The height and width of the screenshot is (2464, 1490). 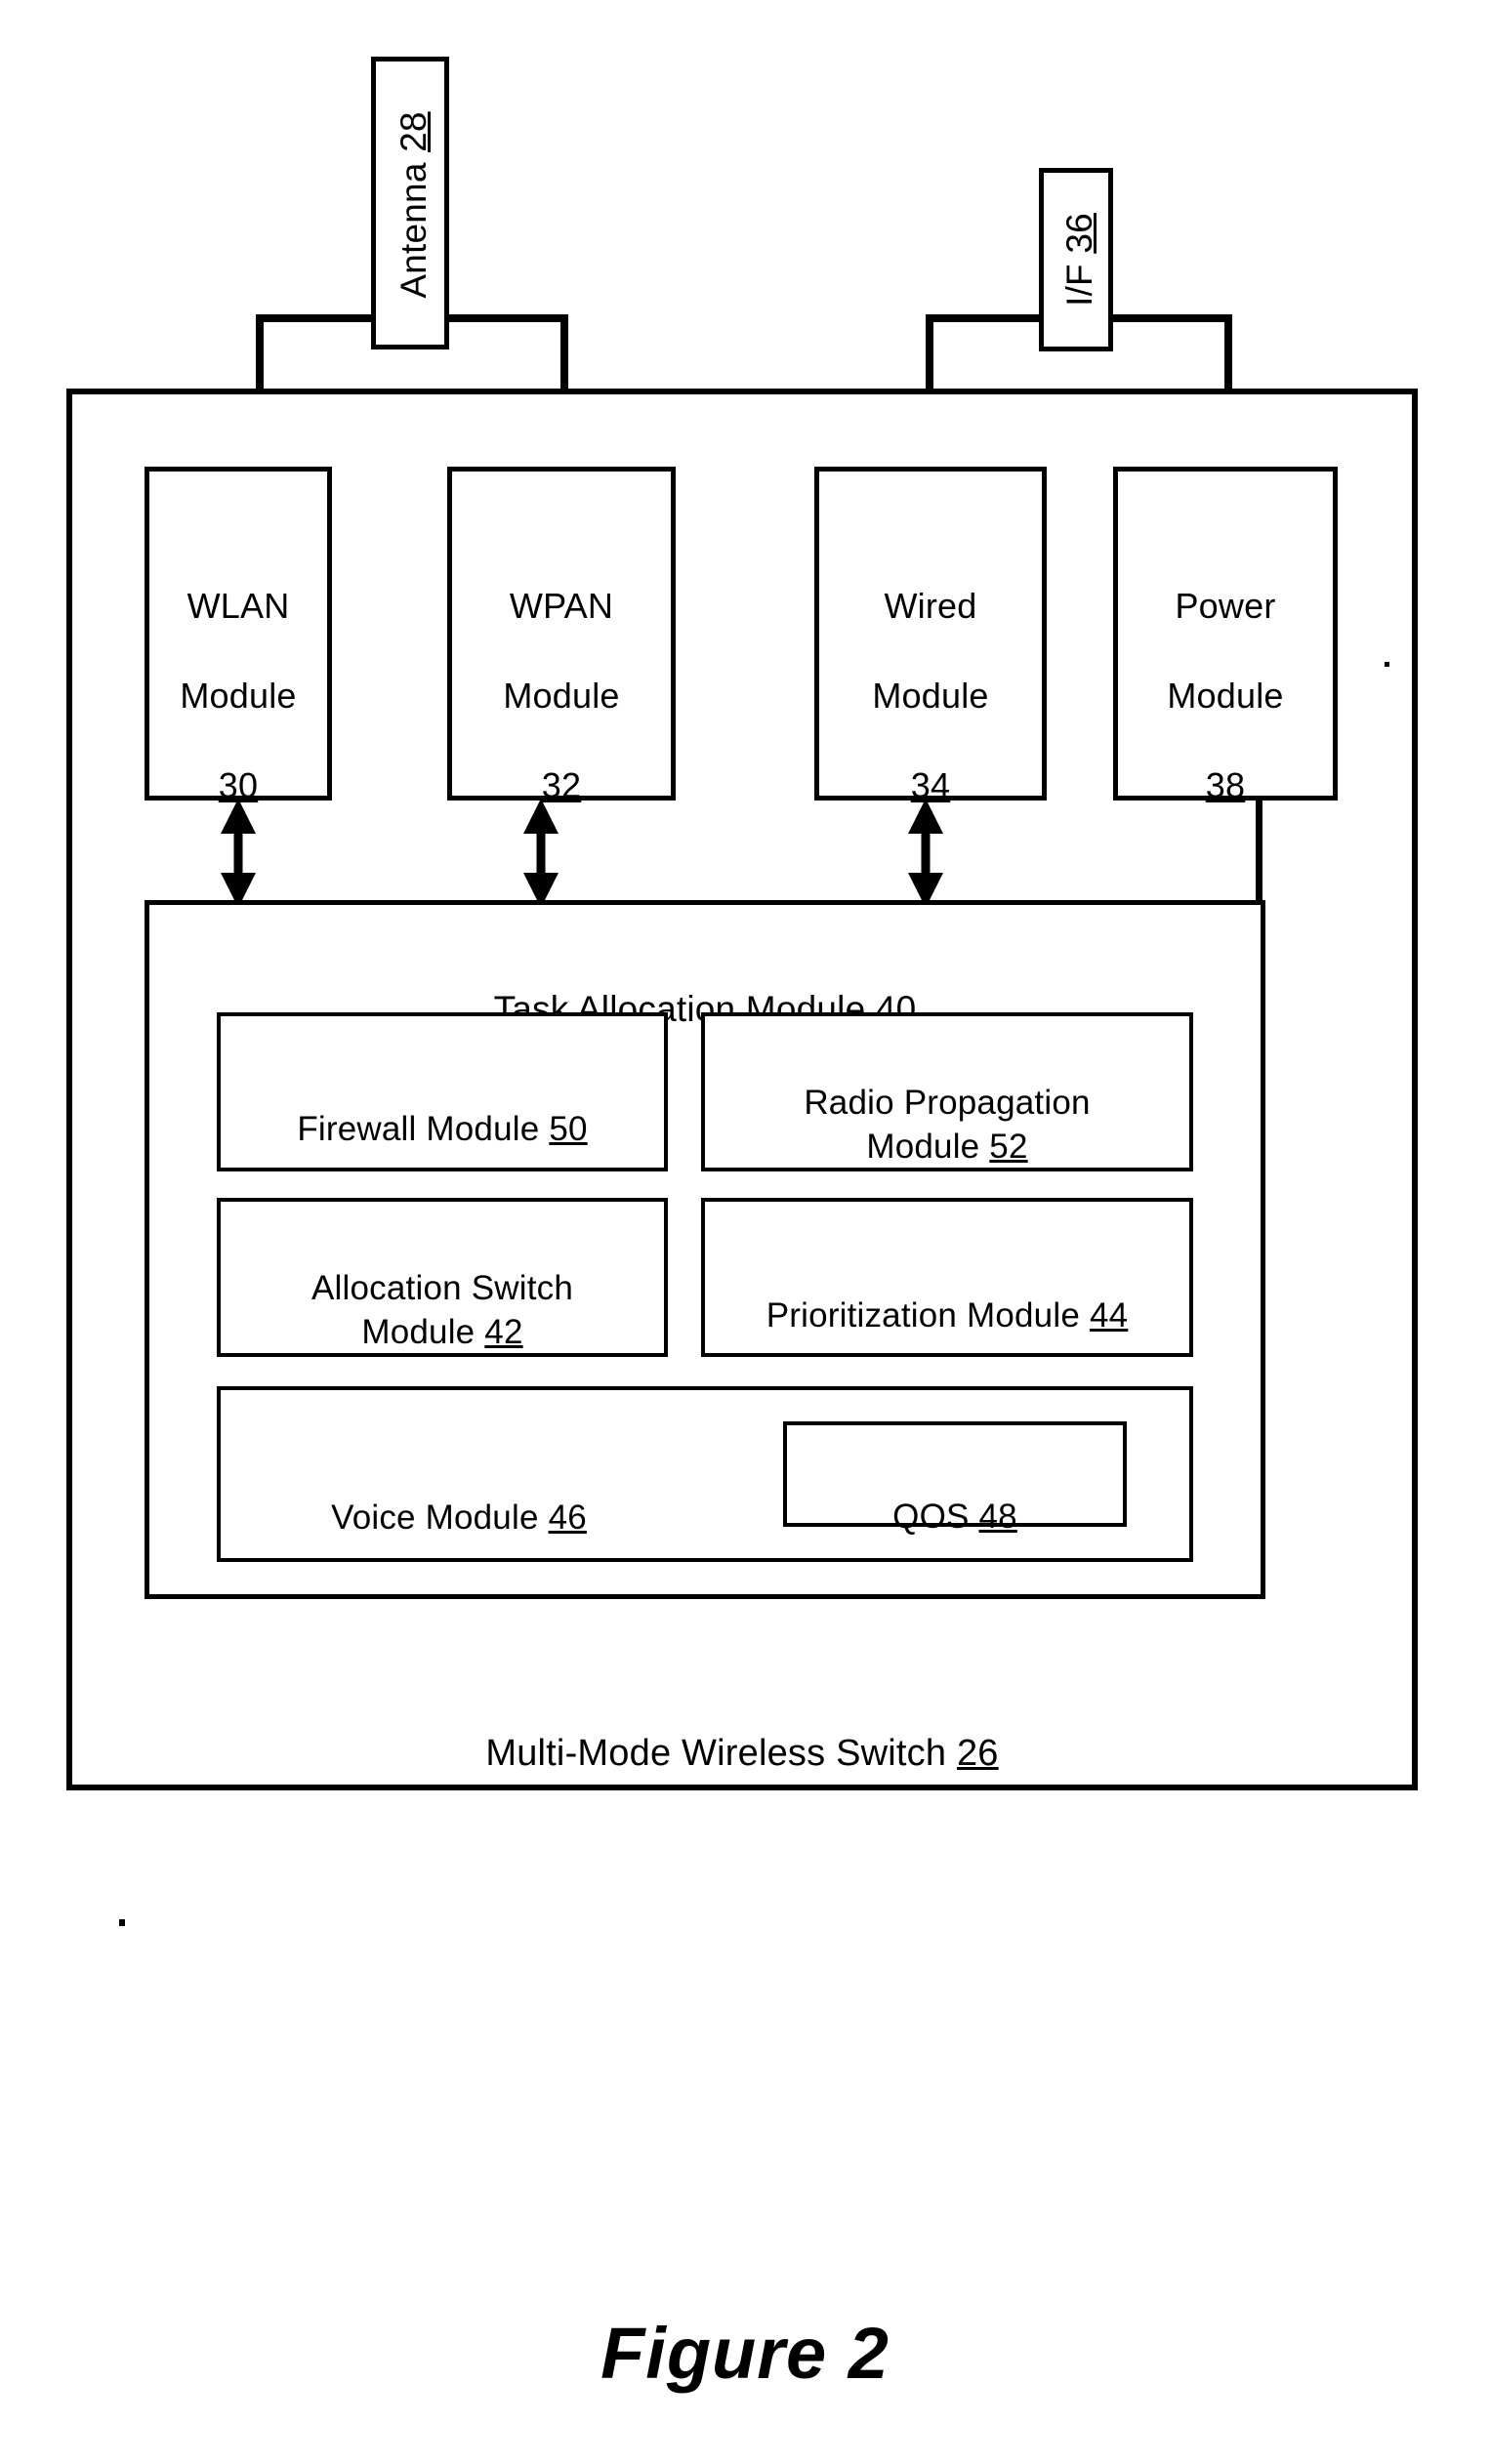 I want to click on power-module-line2: Module, so click(x=1225, y=696).